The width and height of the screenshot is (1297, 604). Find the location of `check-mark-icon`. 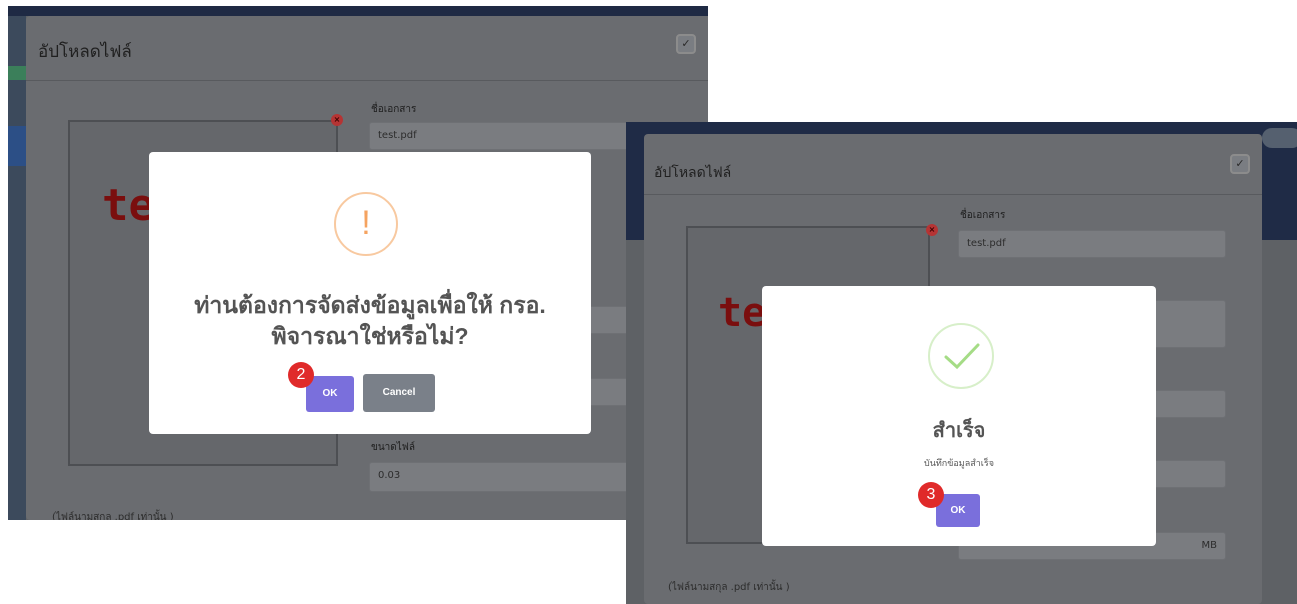

check-mark-icon is located at coordinates (962, 356).